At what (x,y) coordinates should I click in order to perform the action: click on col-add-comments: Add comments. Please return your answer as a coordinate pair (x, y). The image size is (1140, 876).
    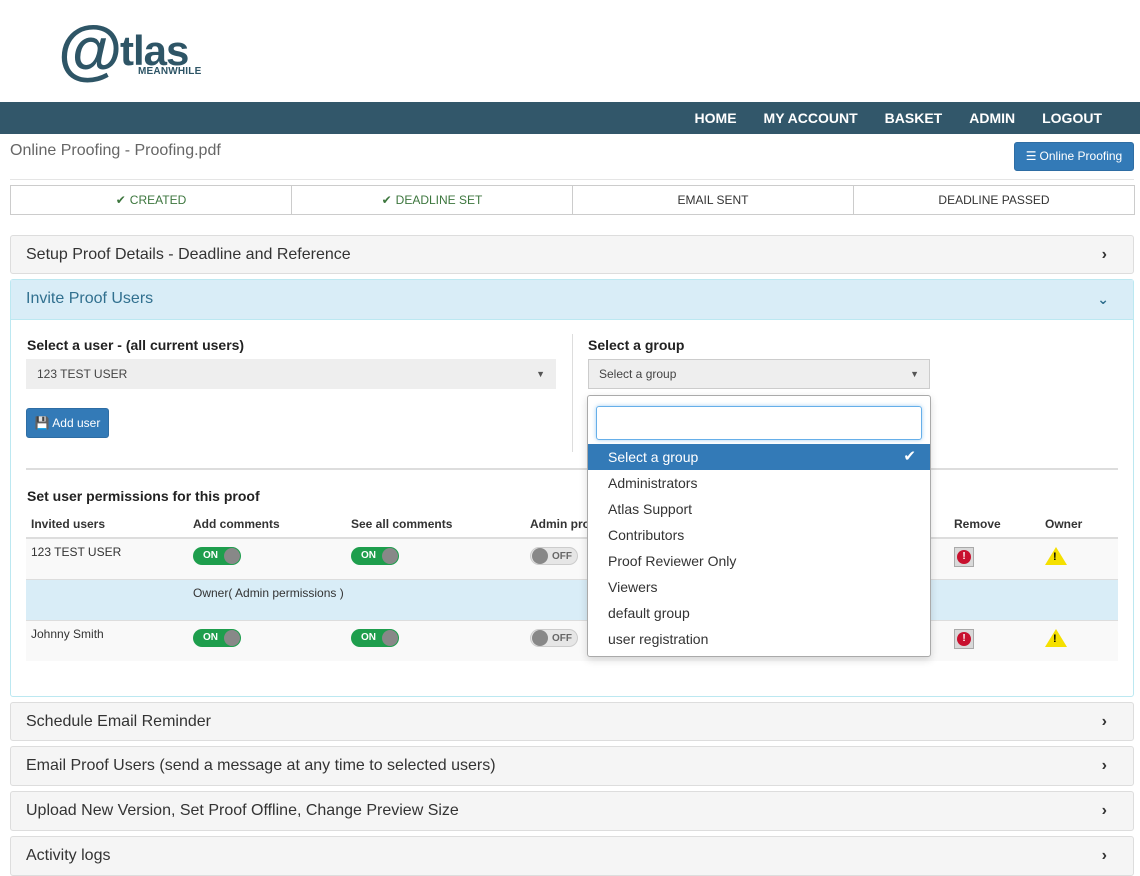
    Looking at the image, I should click on (267, 524).